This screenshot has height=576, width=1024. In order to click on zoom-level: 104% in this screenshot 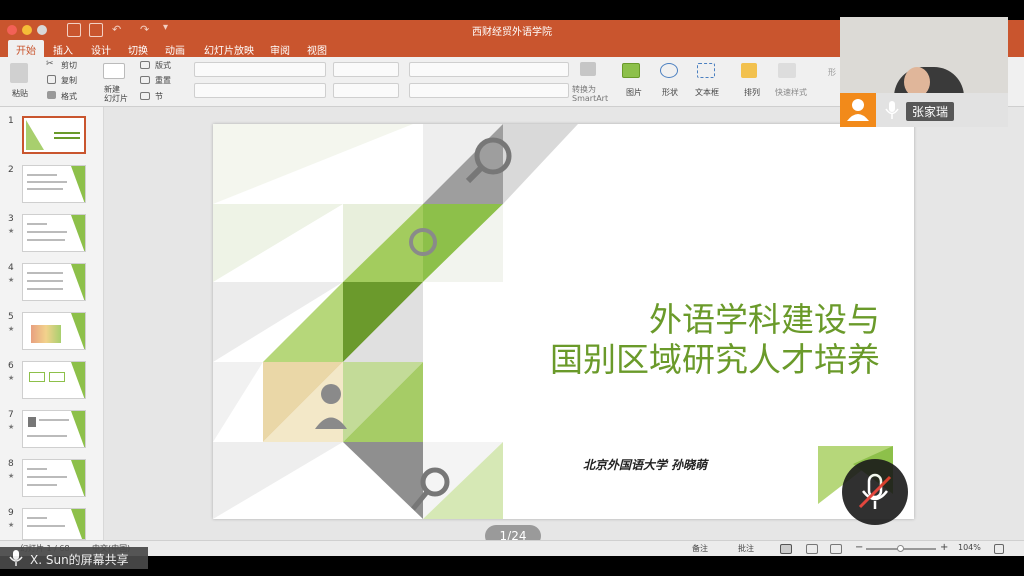, I will do `click(969, 547)`.